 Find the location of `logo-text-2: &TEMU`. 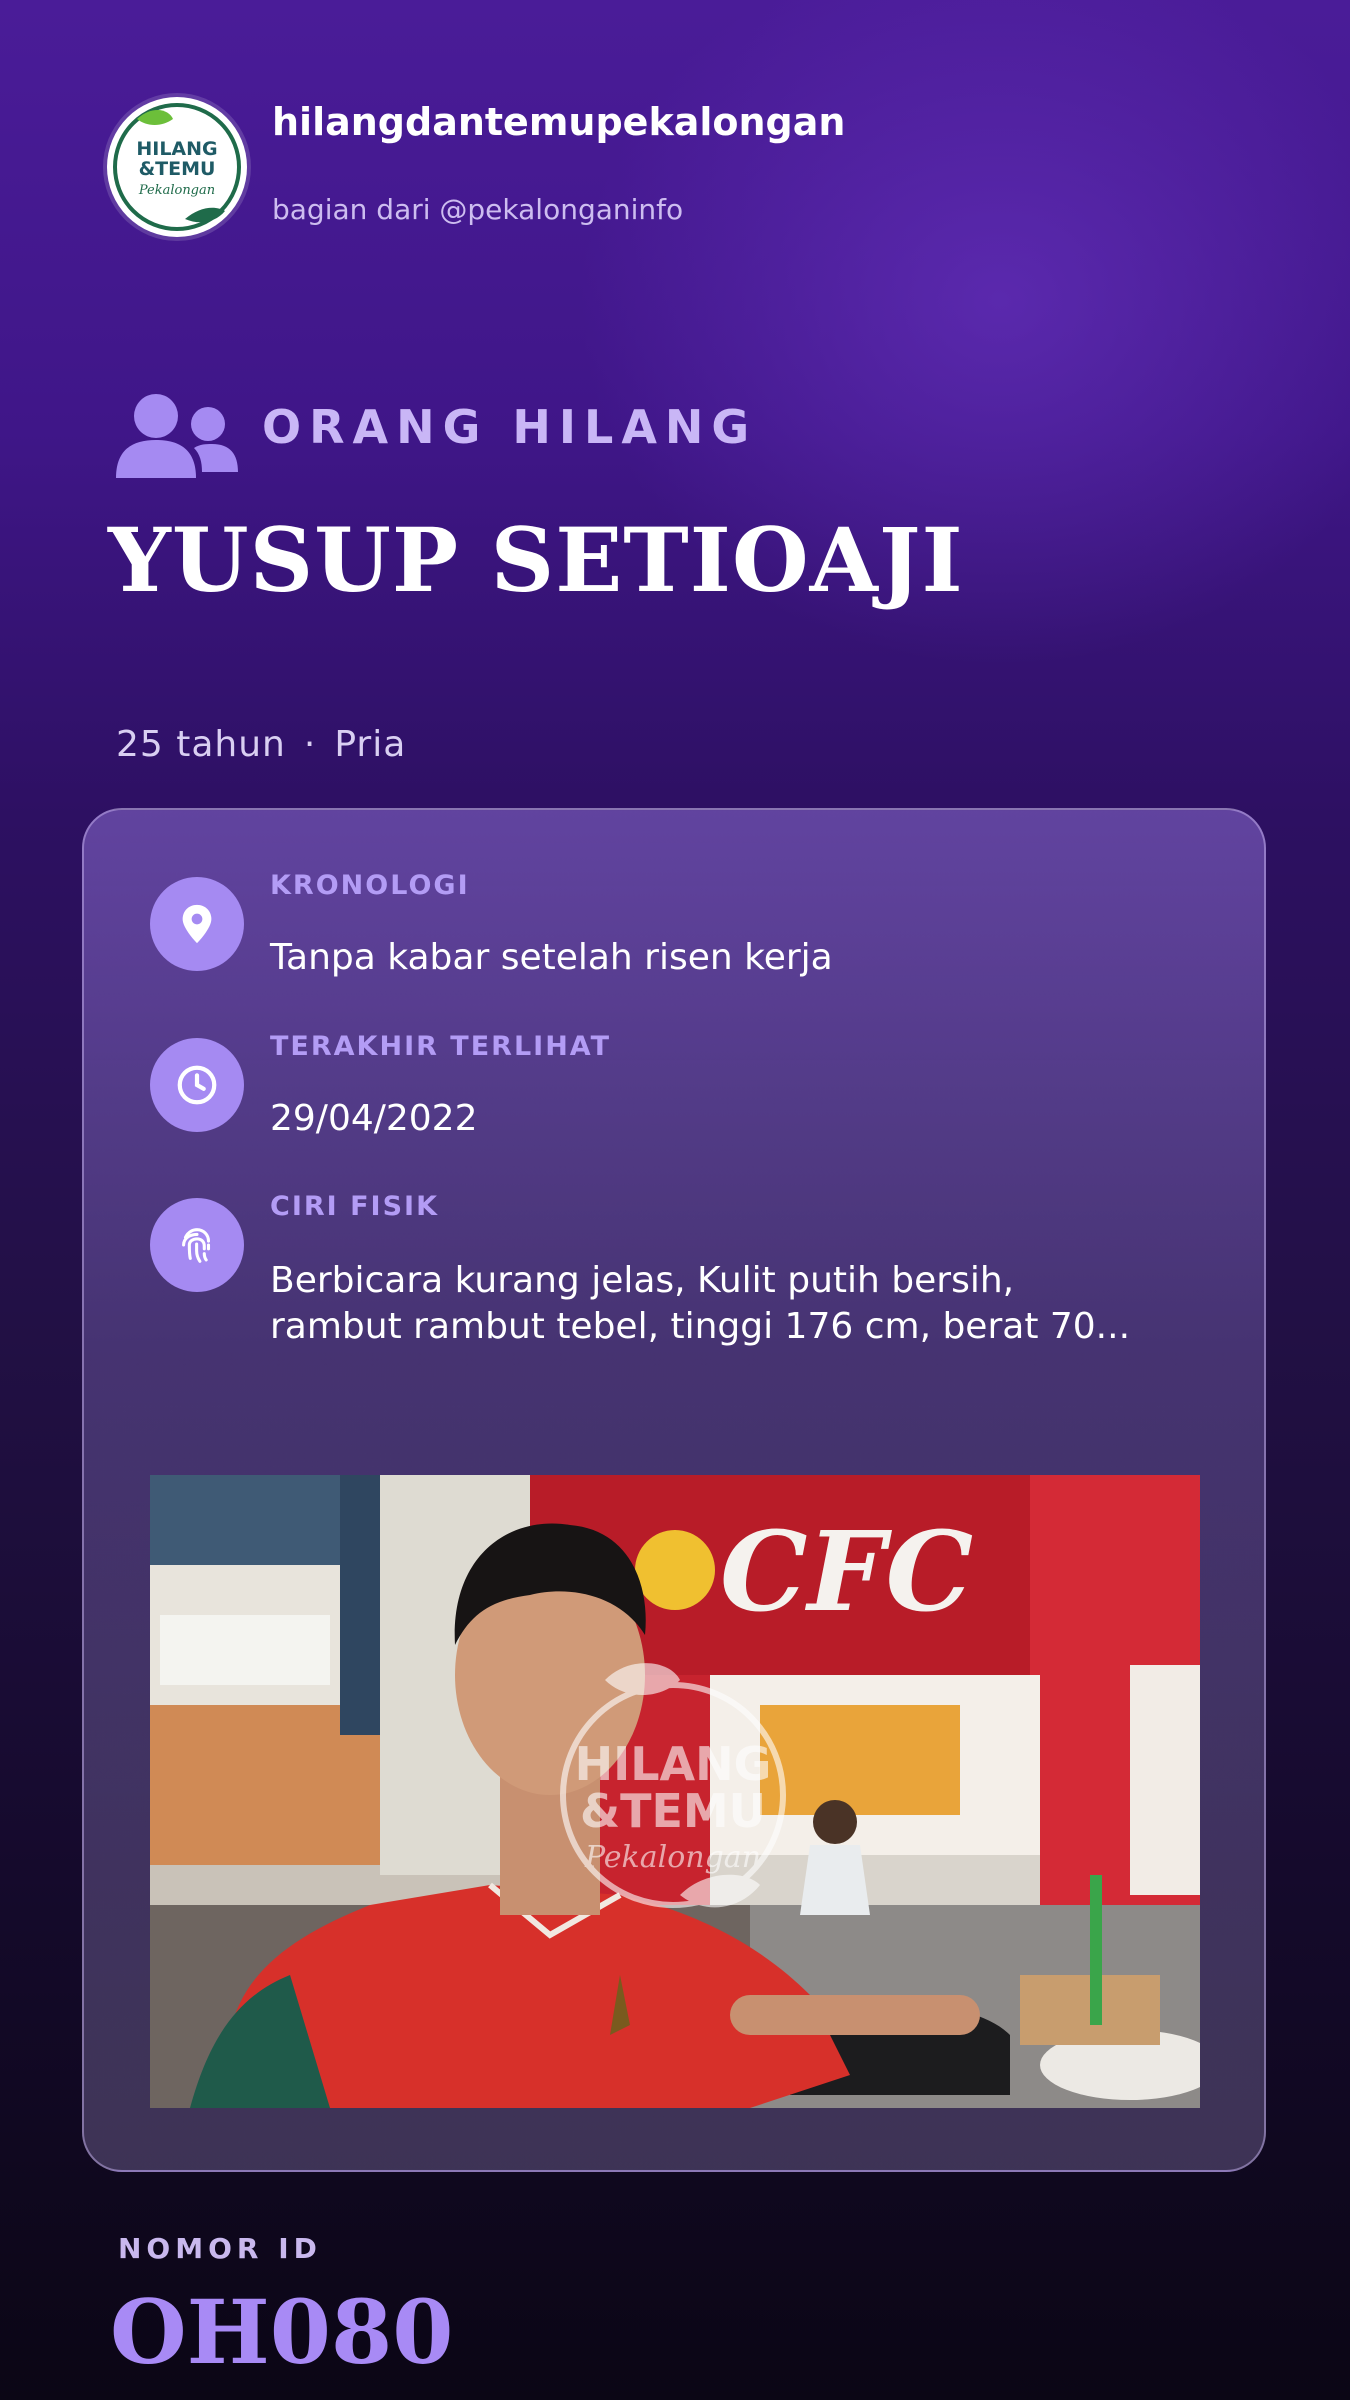

logo-text-2: &TEMU is located at coordinates (177, 169).